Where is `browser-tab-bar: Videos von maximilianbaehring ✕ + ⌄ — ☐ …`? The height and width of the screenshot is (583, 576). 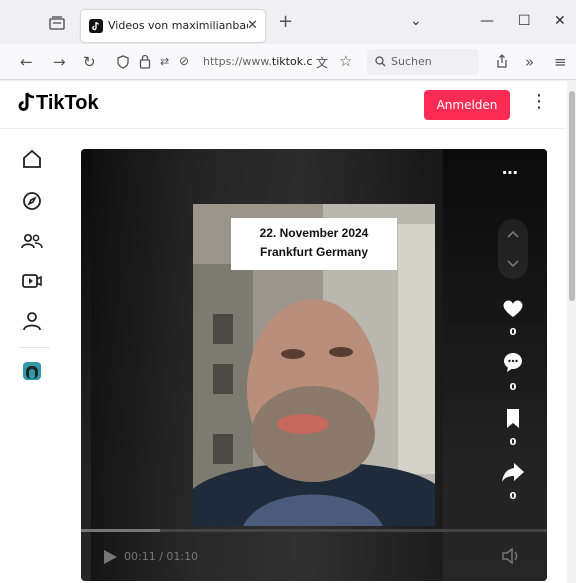 browser-tab-bar: Videos von maximilianbaehring ✕ + ⌄ — ☐ … is located at coordinates (288, 22).